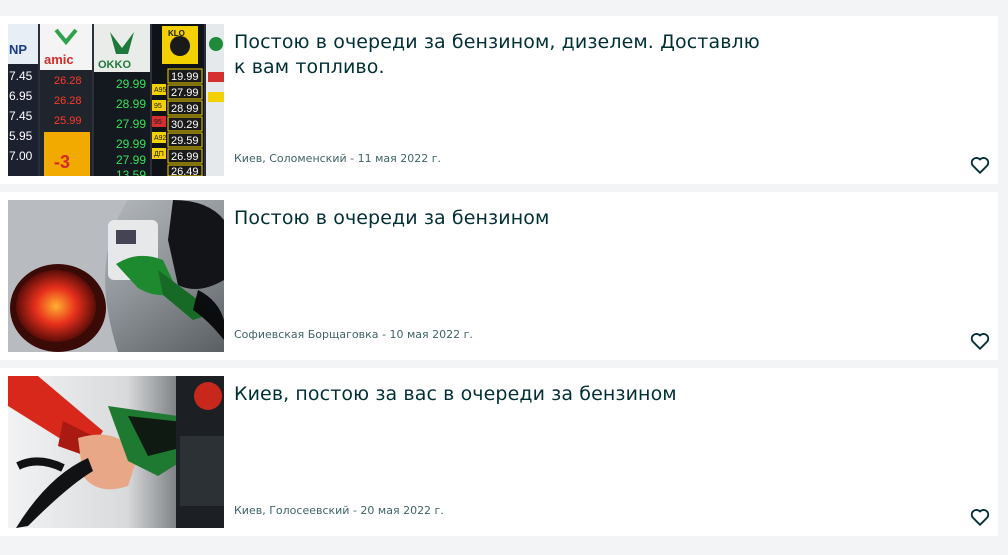 The width and height of the screenshot is (1008, 555). What do you see at coordinates (504, 218) in the screenshot?
I see `listing-title: Постою в очереди за бензином` at bounding box center [504, 218].